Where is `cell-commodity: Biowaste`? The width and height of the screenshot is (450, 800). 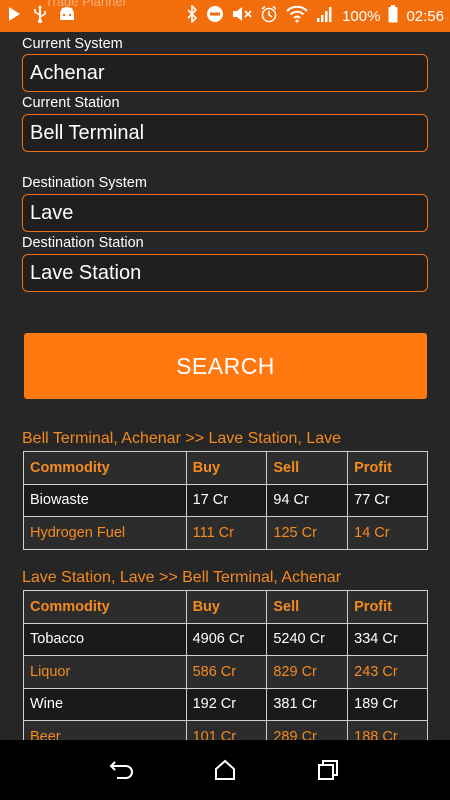 cell-commodity: Biowaste is located at coordinates (105, 500).